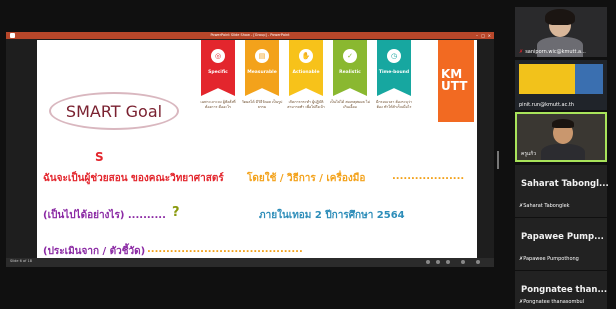 The image size is (616, 309). What do you see at coordinates (589, 79) in the screenshot?
I see `pdpa-slide-graphic` at bounding box center [589, 79].